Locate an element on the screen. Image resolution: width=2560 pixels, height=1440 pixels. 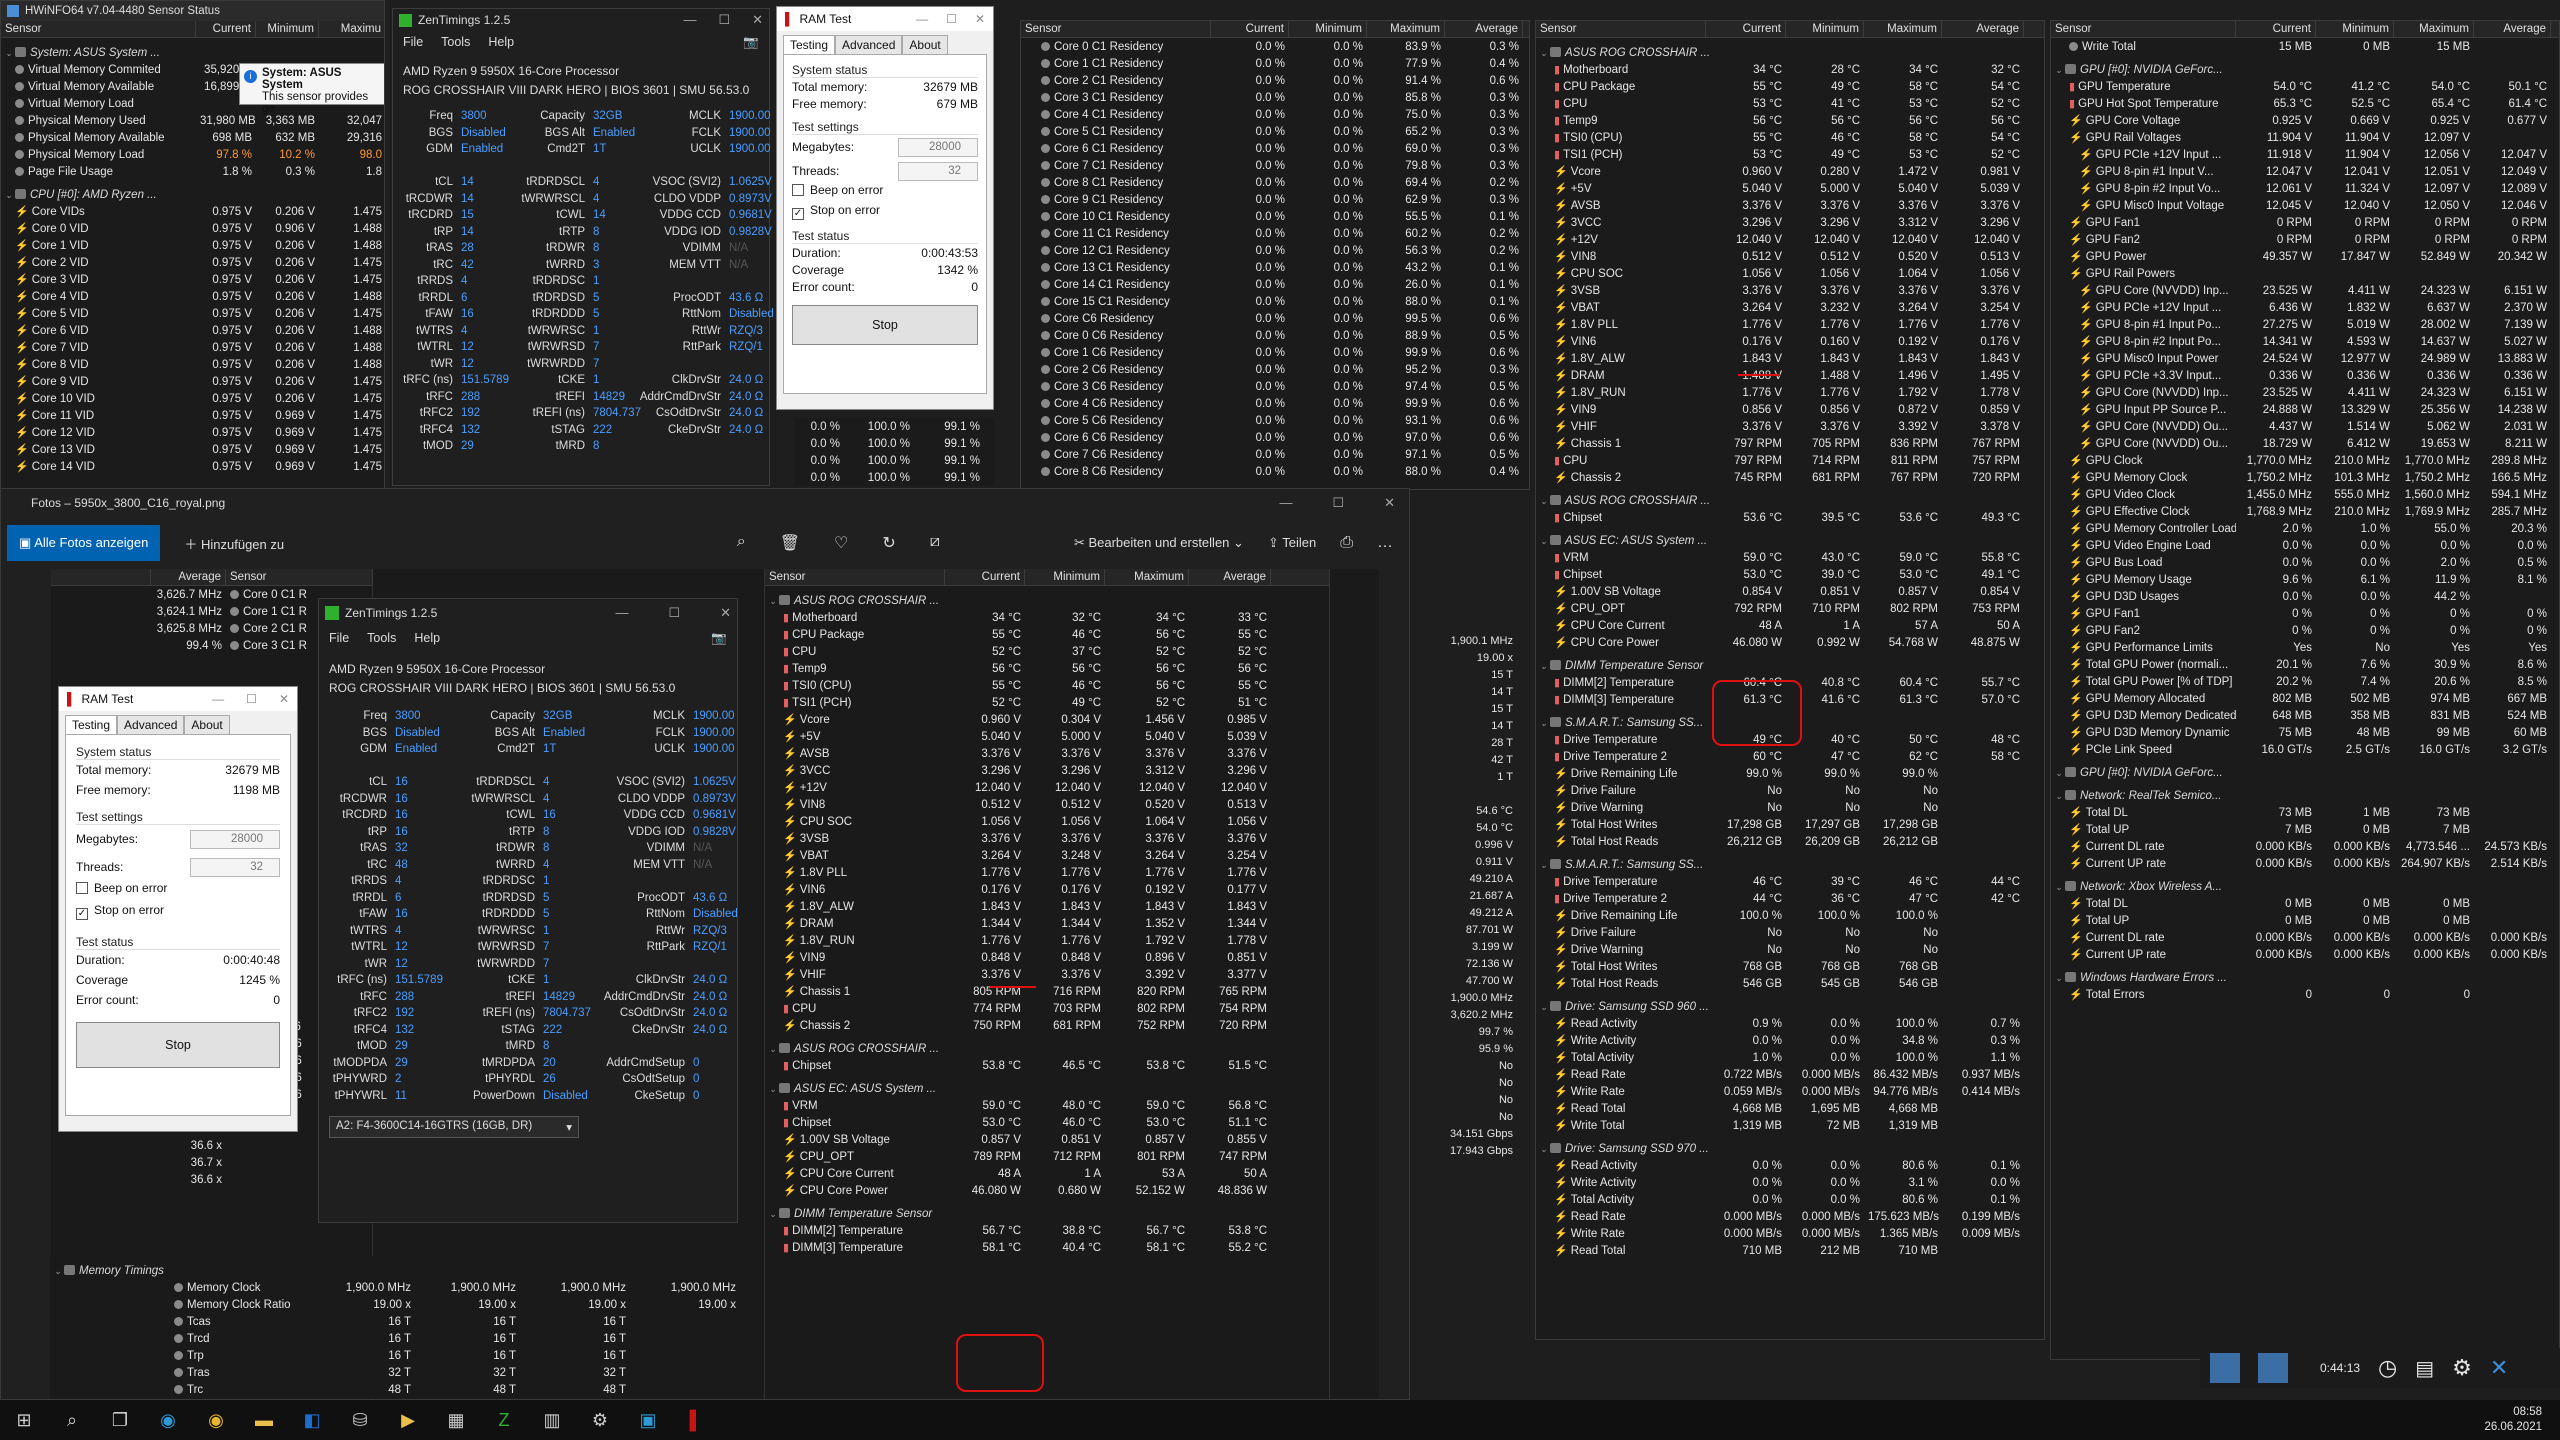
sensor-row: ▮ Motherboard 34 °C 28 °C 34 °C 32 °C is located at coordinates (1790, 69).